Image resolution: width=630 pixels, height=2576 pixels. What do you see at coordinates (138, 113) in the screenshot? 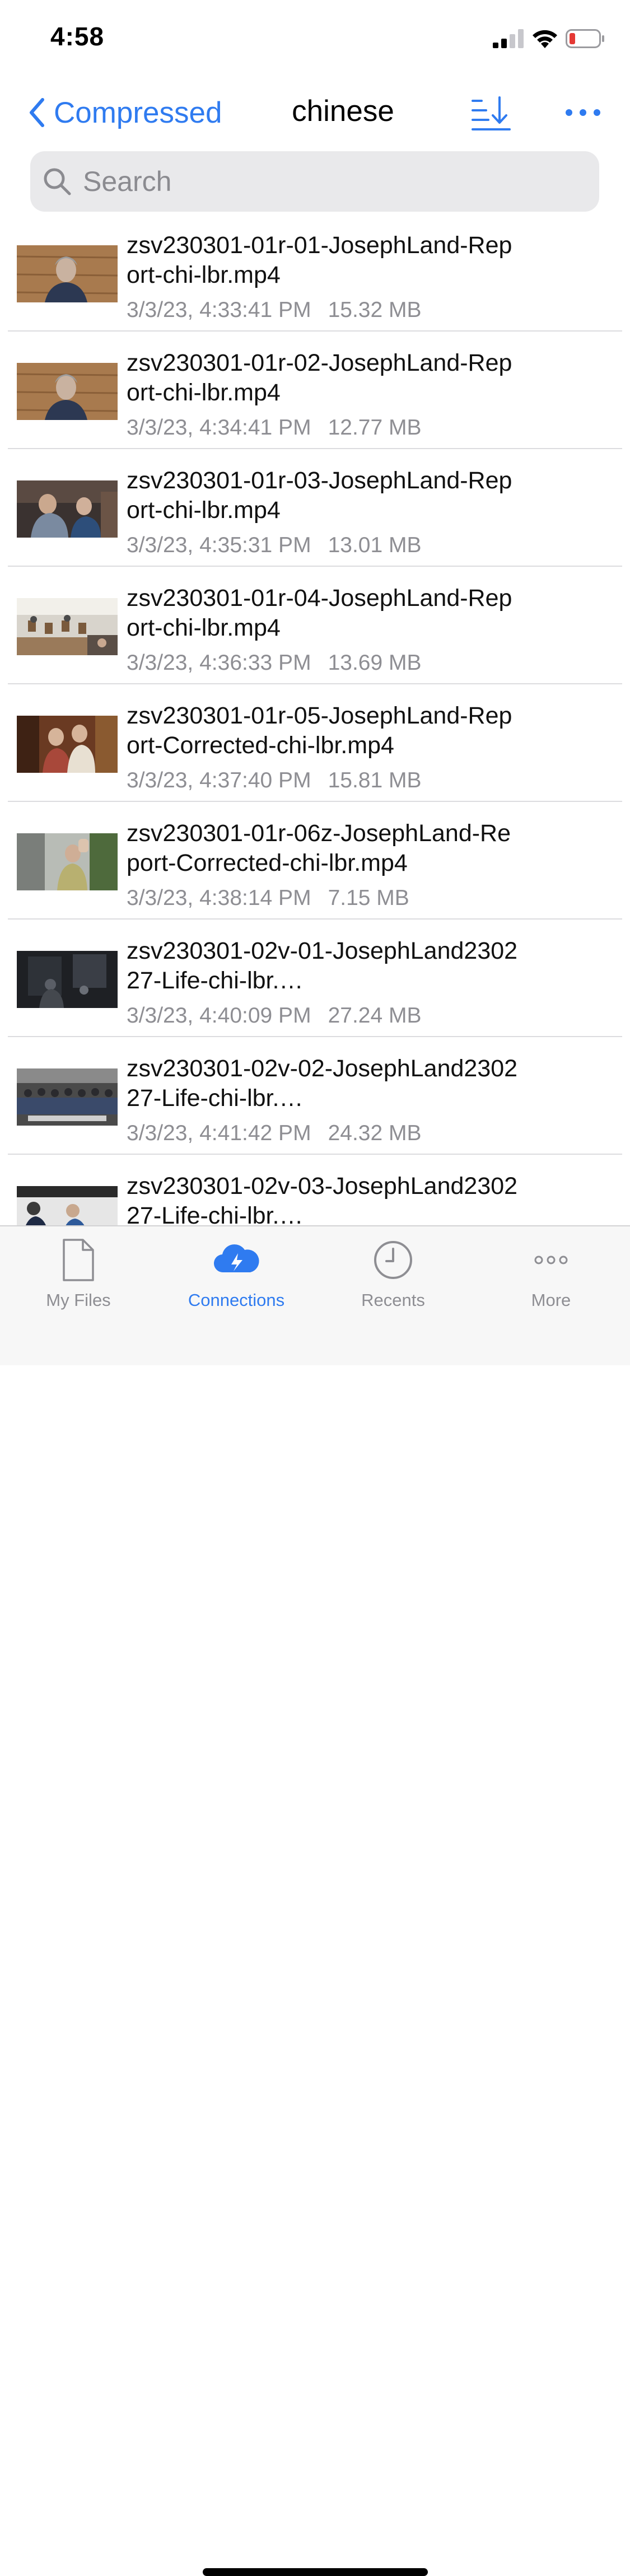
I see `back-label: Compressed` at bounding box center [138, 113].